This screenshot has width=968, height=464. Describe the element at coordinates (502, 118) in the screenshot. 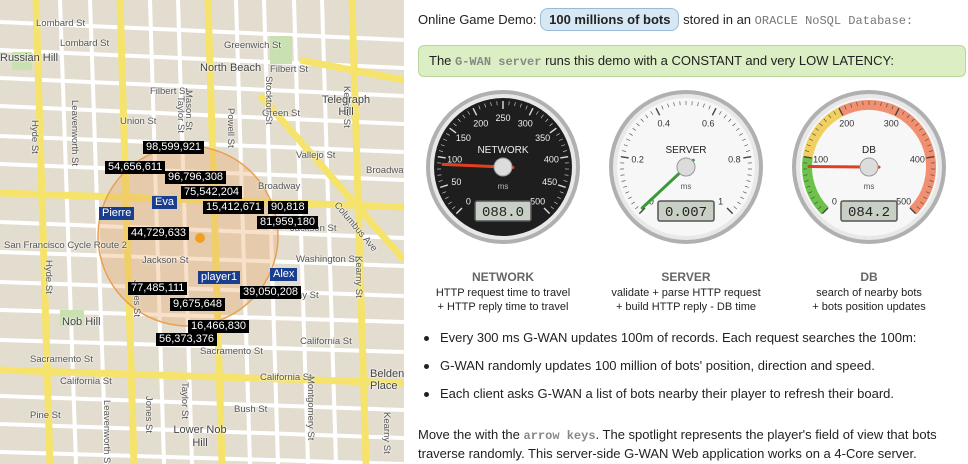

I see `gauge-tick-label: 250` at that location.